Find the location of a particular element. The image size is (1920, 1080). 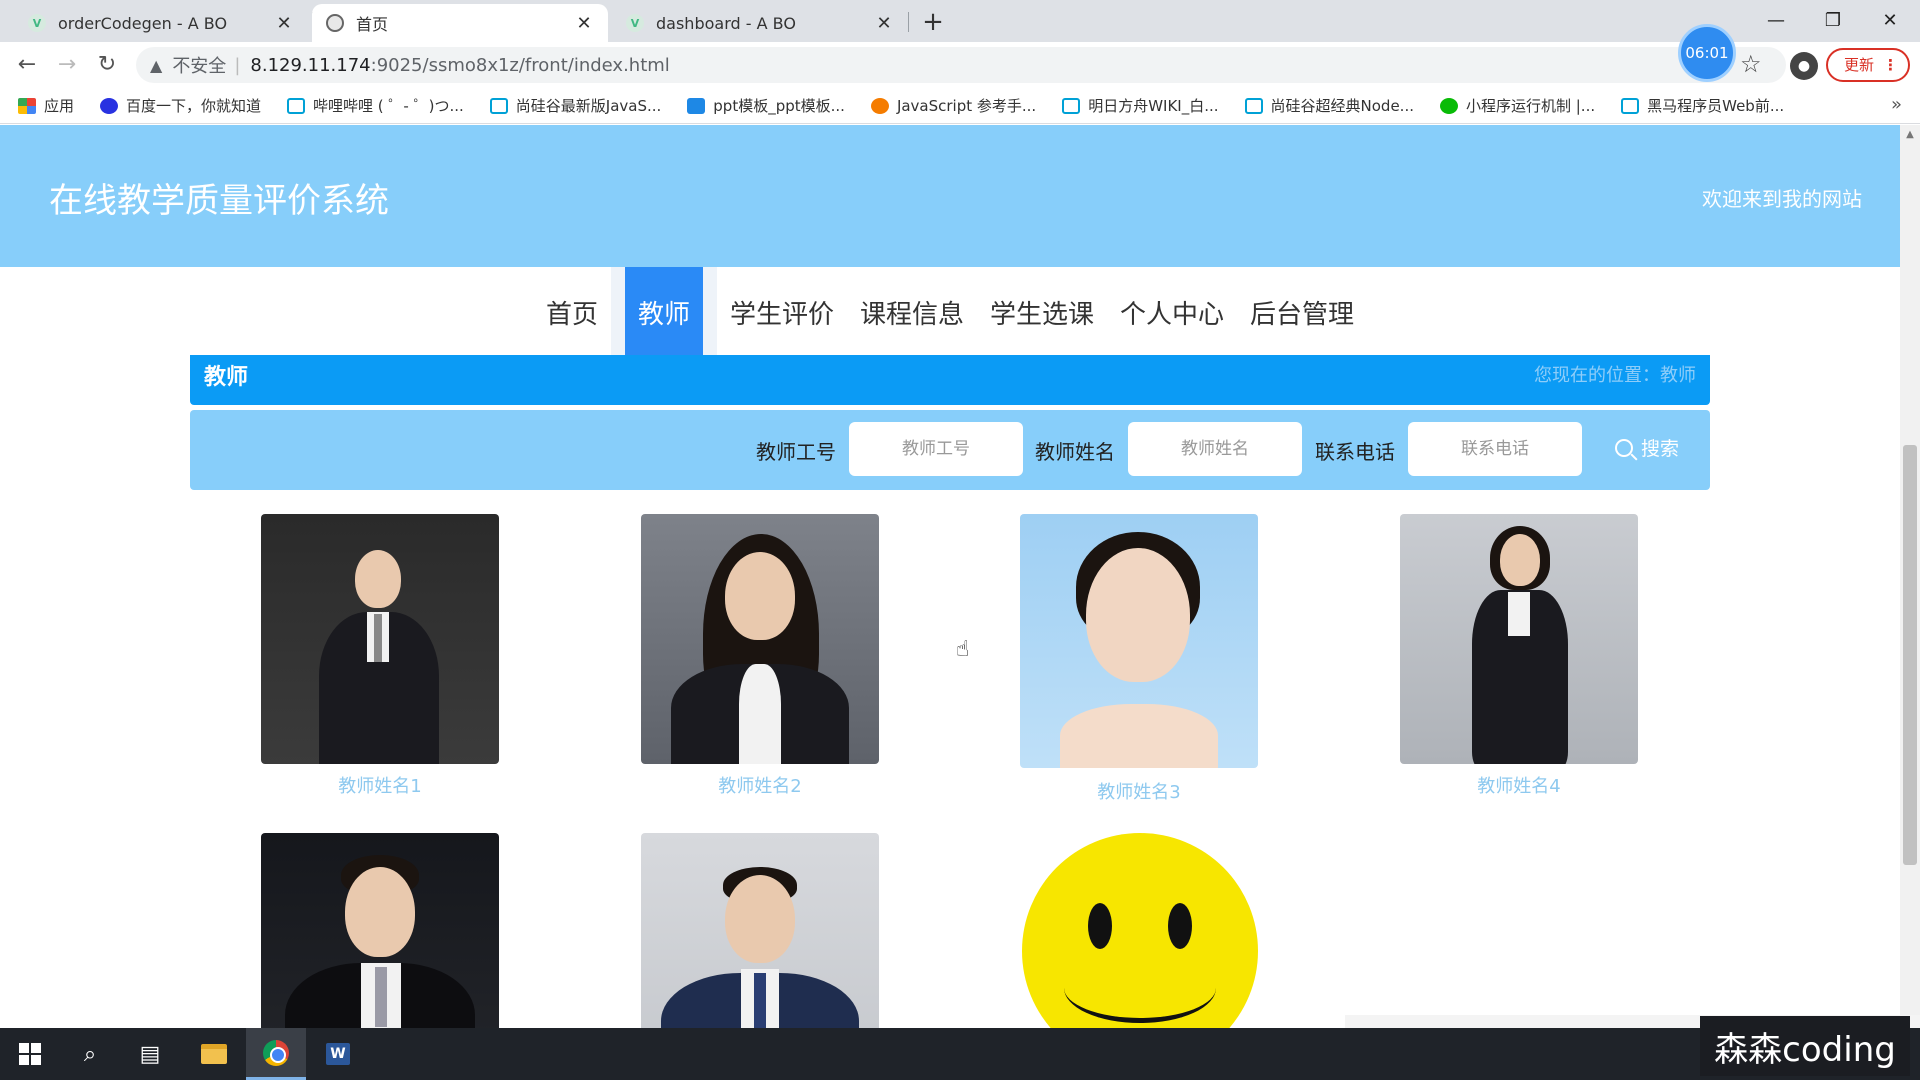

teacher-name: 教师姓名2 is located at coordinates (760, 785).